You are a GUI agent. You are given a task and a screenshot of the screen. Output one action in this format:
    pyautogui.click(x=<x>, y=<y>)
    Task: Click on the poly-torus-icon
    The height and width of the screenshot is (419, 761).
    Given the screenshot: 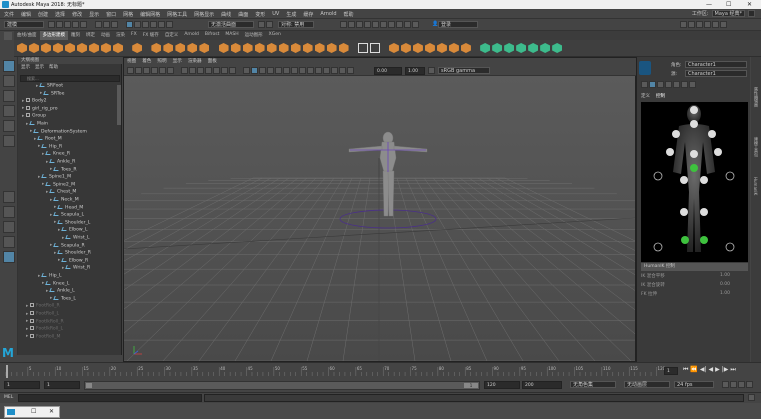 What is the action you would take?
    pyautogui.click(x=70, y=48)
    